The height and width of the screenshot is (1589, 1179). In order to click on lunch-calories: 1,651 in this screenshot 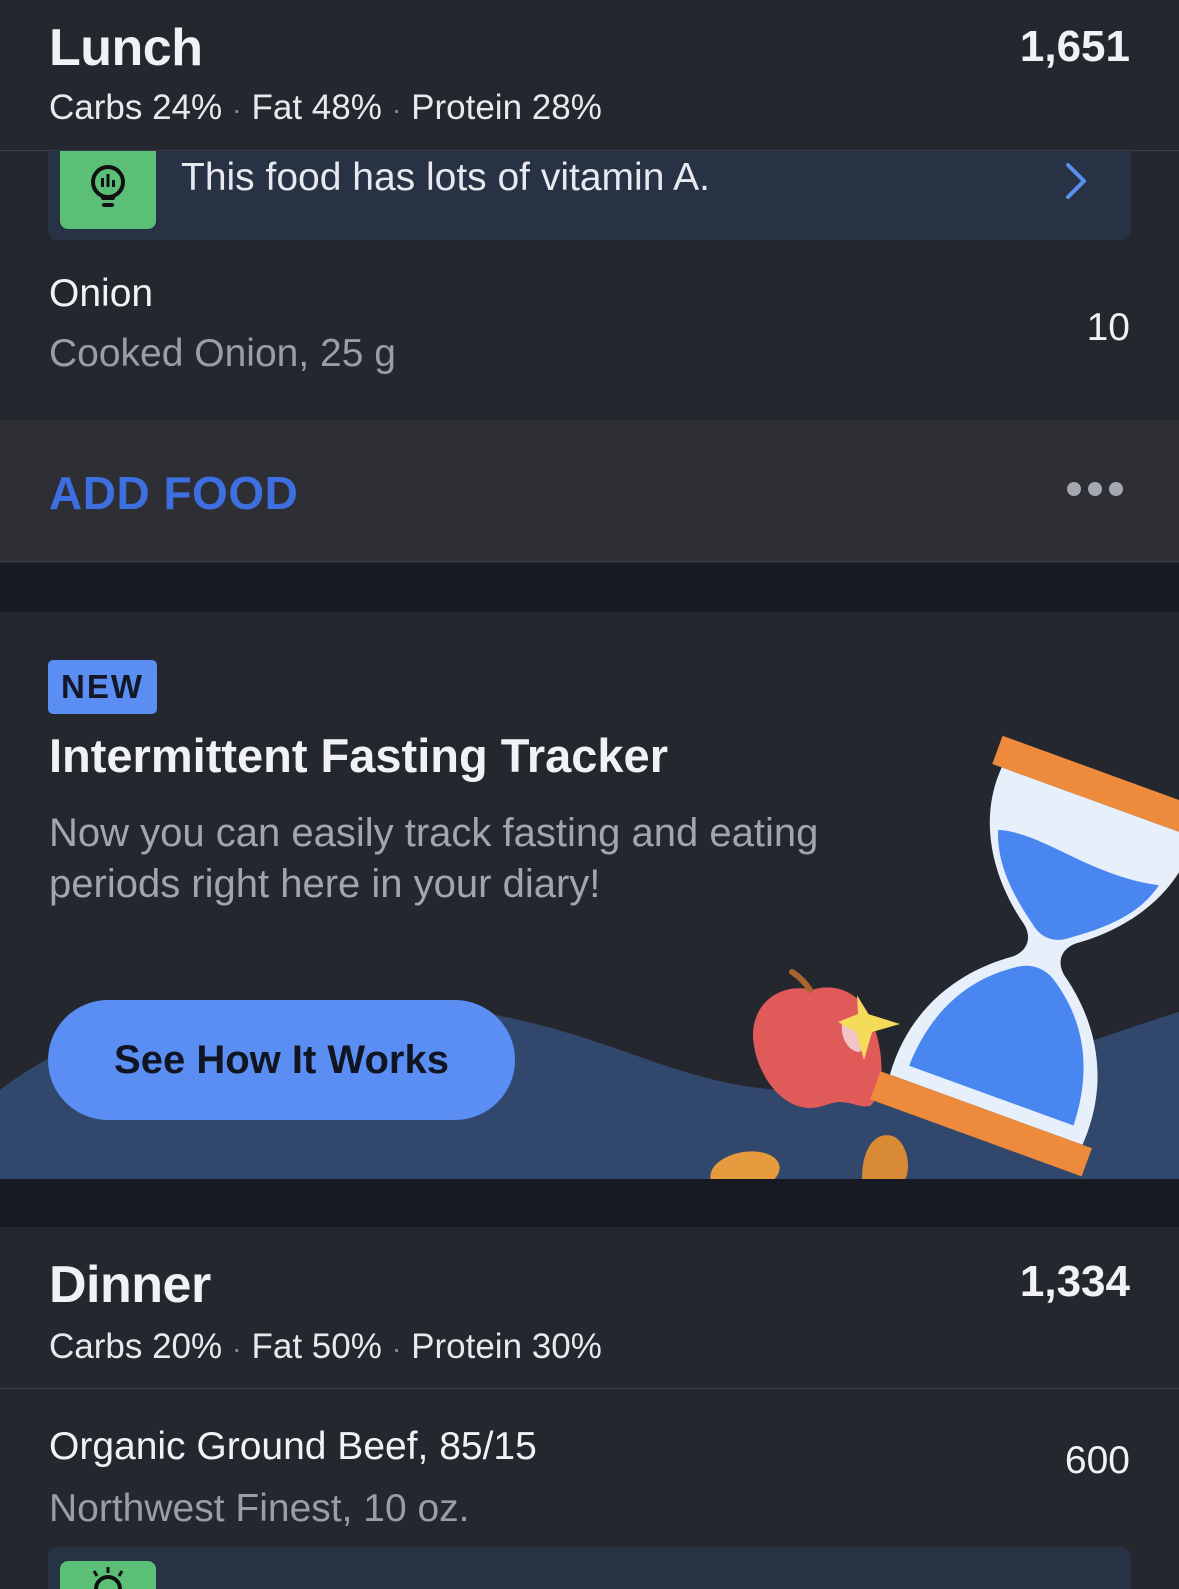, I will do `click(1074, 46)`.